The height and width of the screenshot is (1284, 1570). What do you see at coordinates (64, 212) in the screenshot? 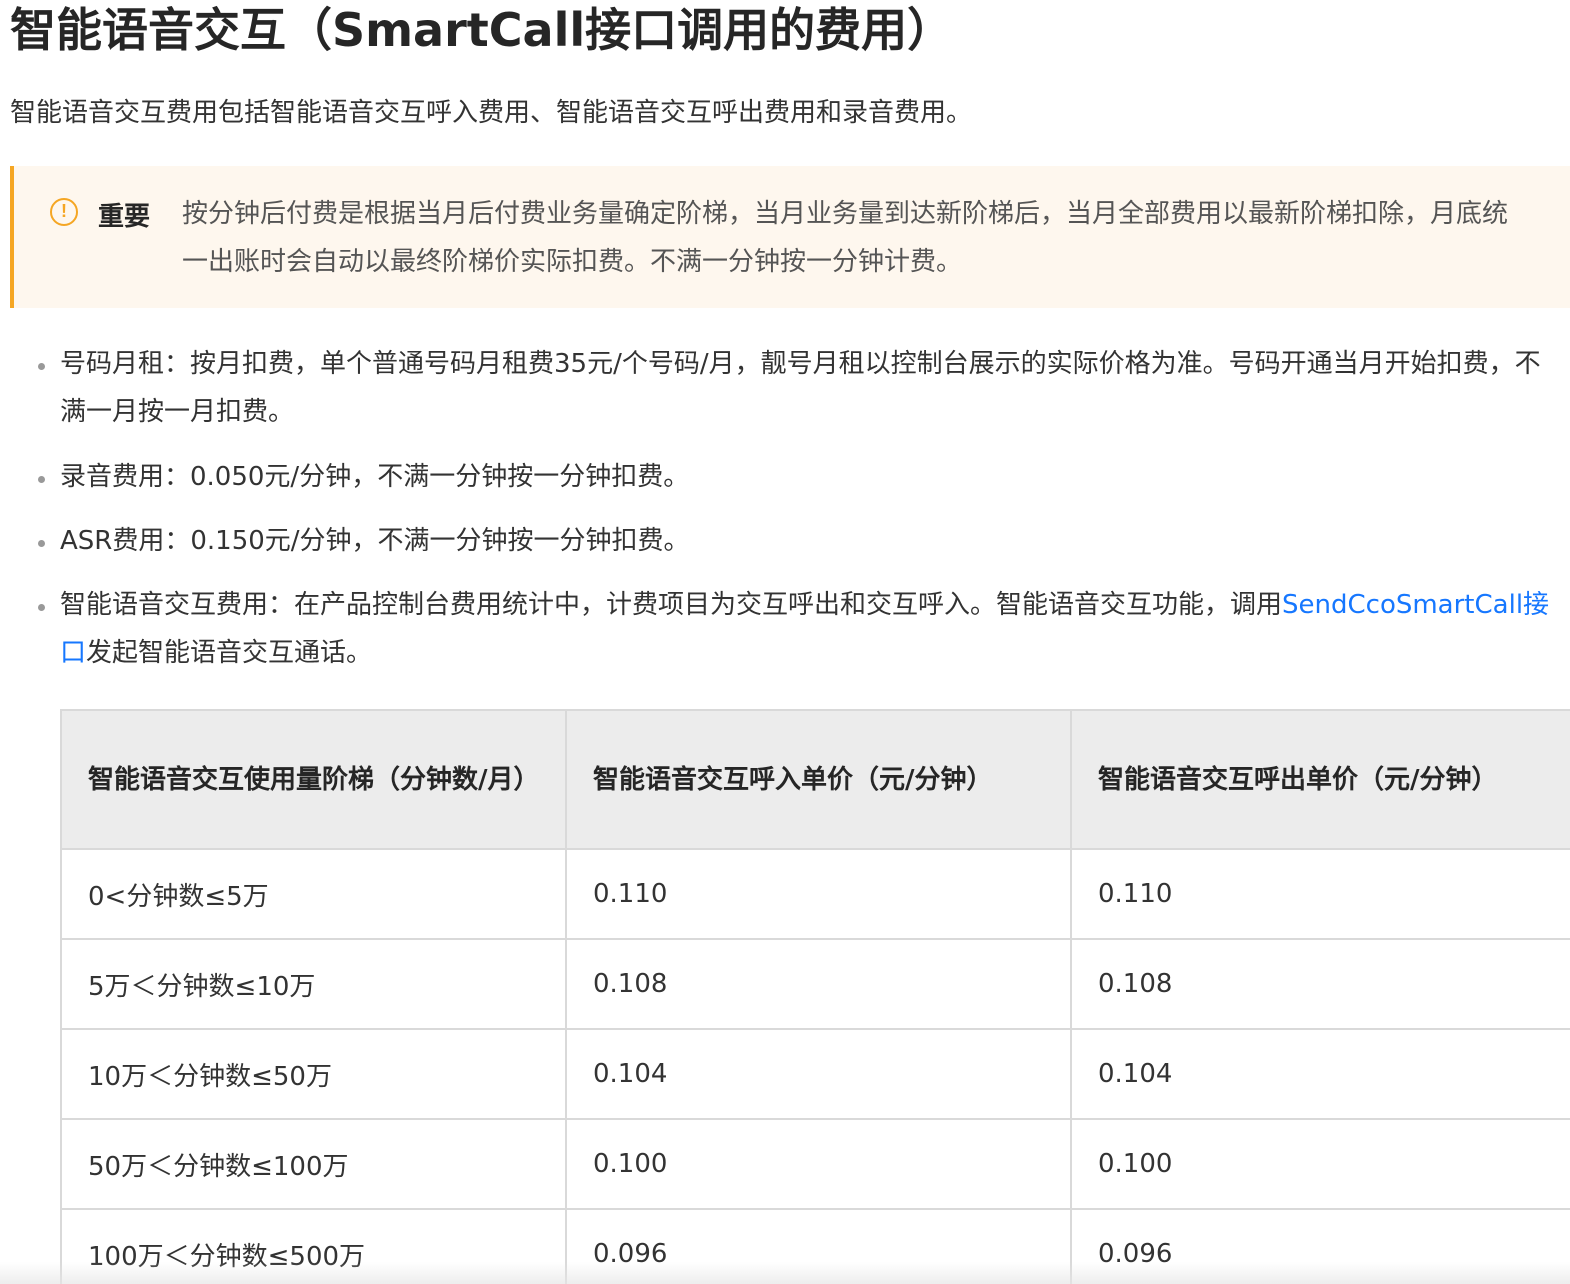
I see `exclamation-circle-icon: !` at bounding box center [64, 212].